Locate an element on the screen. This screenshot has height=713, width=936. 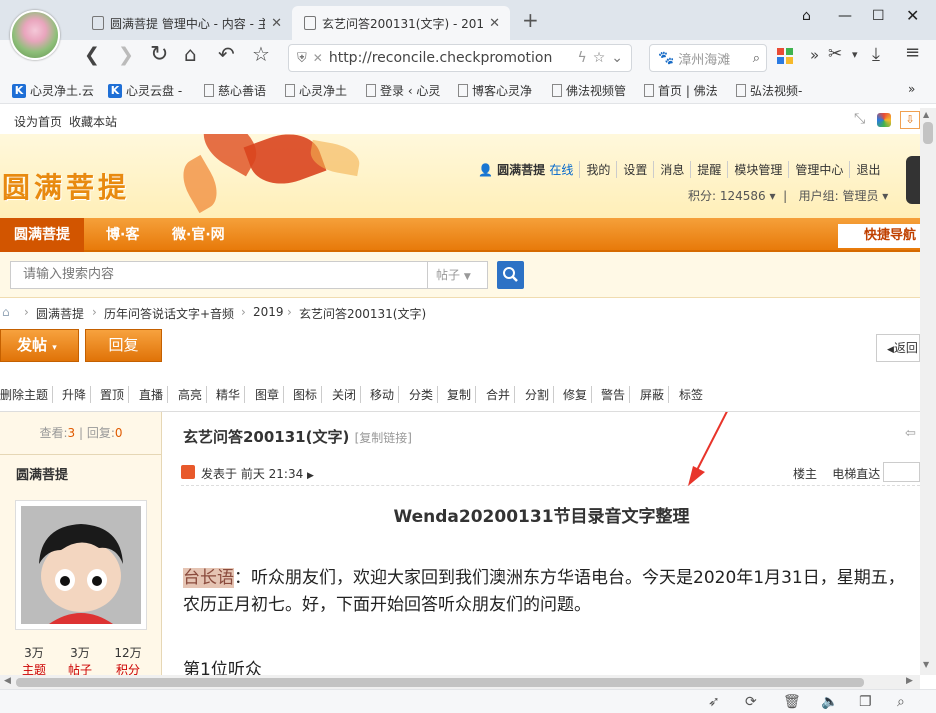
vertical-scrollbar is located at coordinates (928, 391).